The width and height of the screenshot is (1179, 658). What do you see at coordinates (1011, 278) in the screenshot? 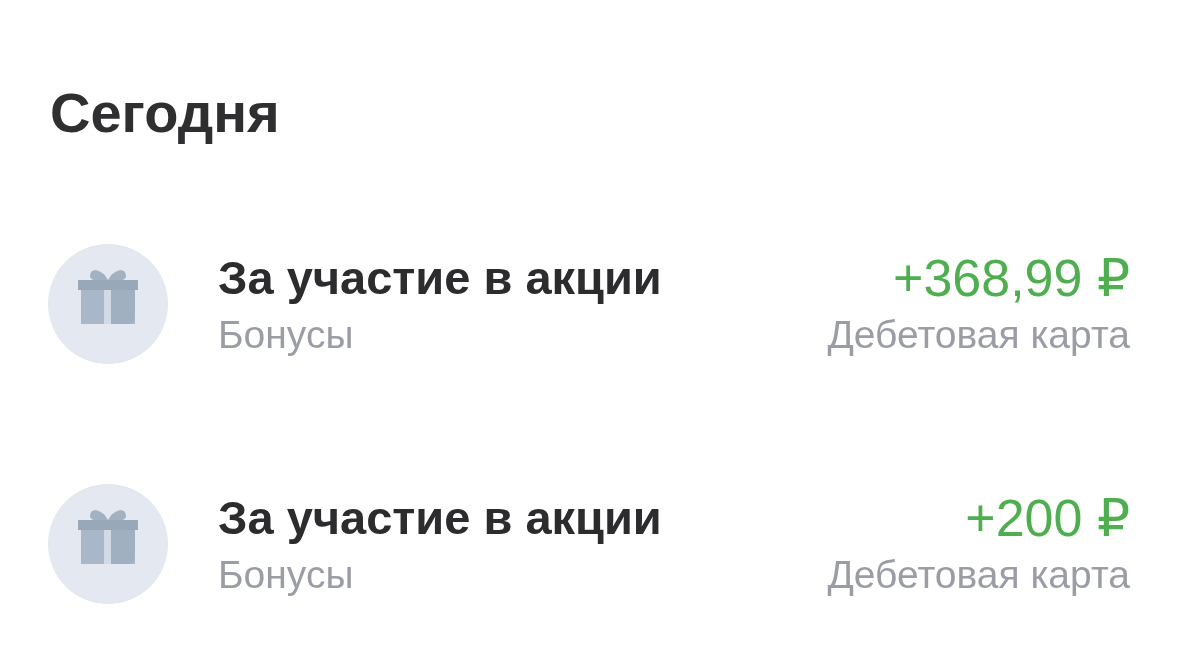
I see `transaction-amount: +368,99 ₽` at bounding box center [1011, 278].